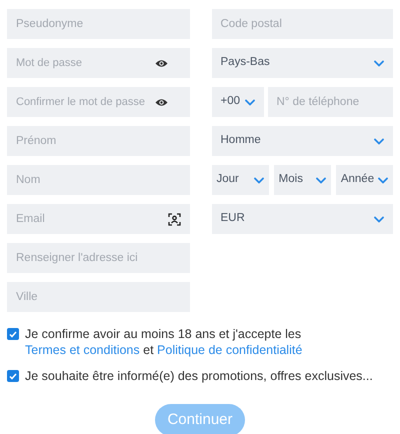  I want to click on face-scan-icon, so click(174, 219).